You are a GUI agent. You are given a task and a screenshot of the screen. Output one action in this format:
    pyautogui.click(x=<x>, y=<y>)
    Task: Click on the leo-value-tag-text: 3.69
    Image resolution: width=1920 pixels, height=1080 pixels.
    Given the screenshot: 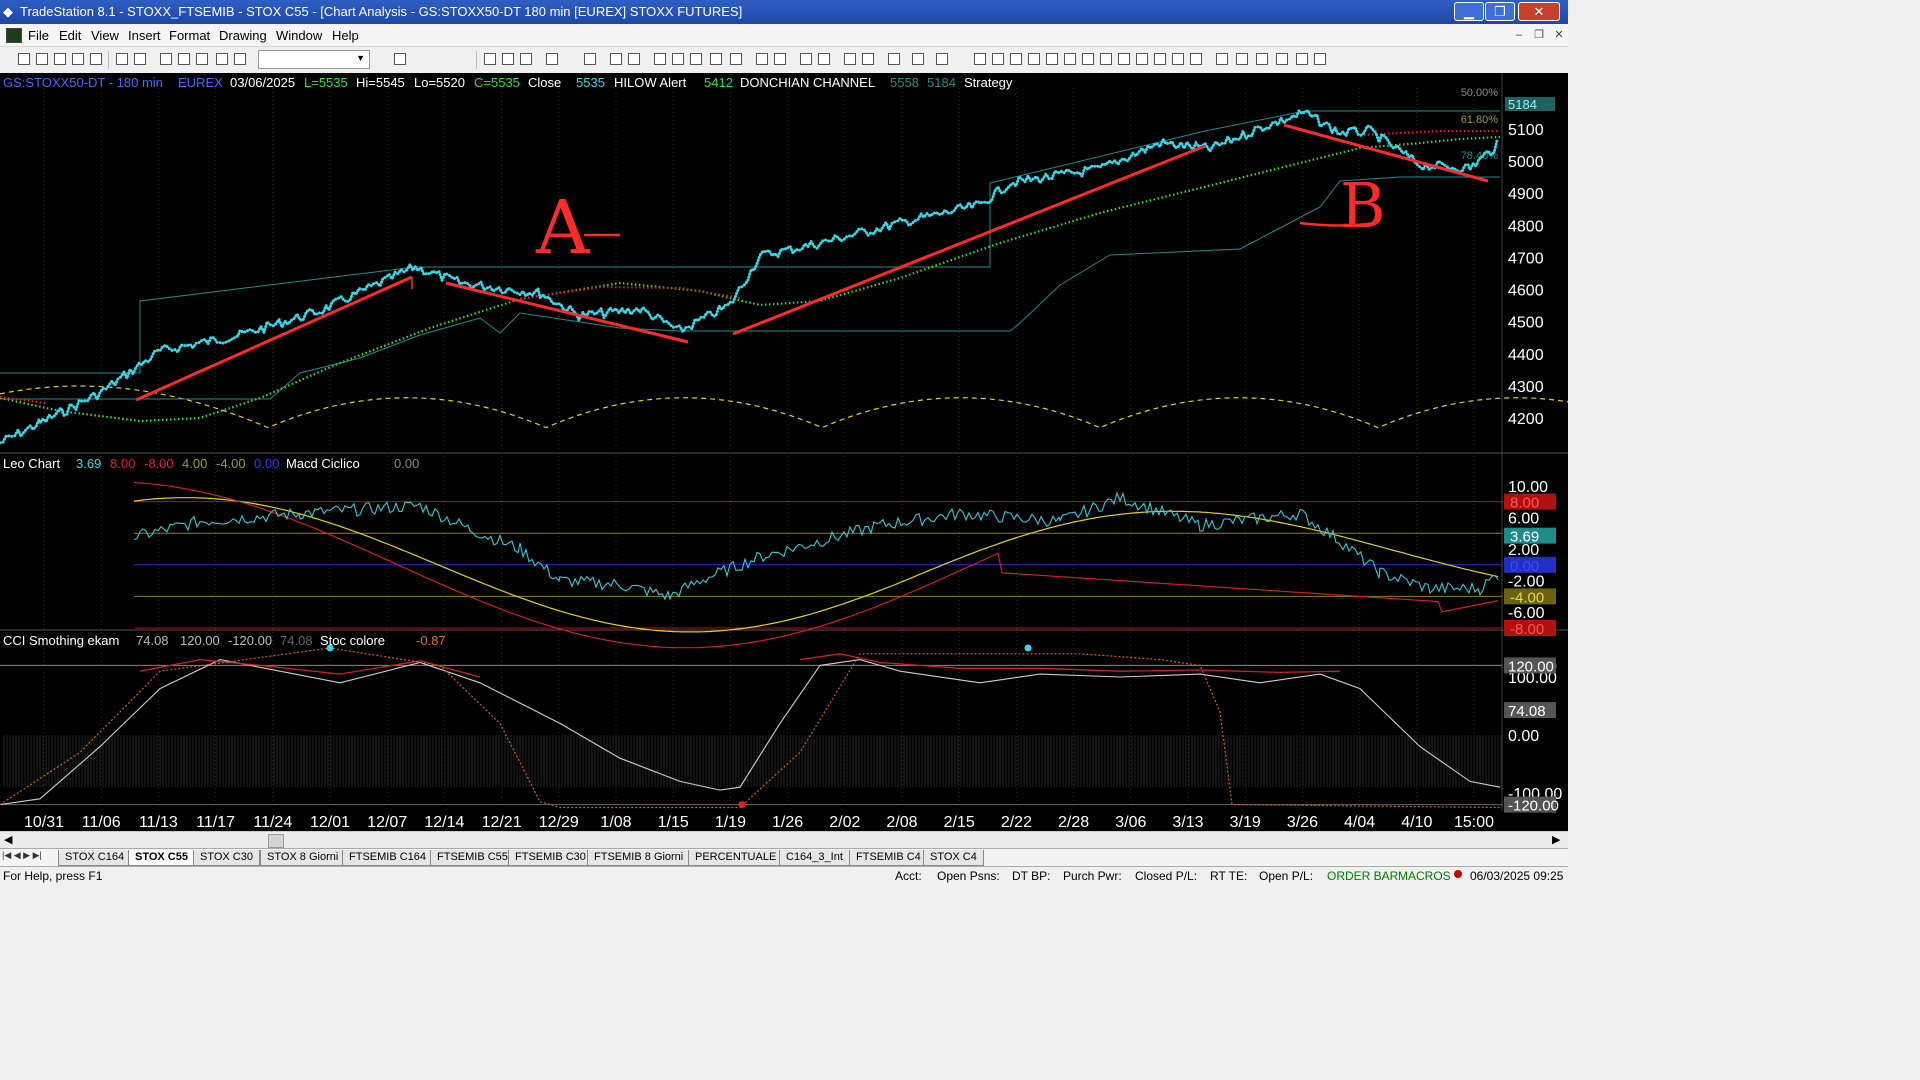 What is the action you would take?
    pyautogui.click(x=1524, y=537)
    